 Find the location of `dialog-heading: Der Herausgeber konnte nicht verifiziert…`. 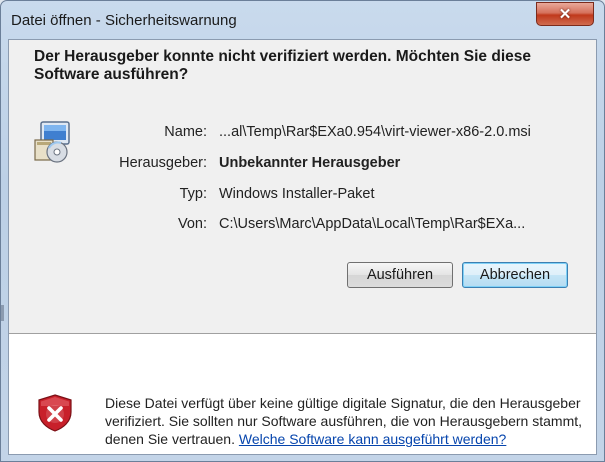

dialog-heading: Der Herausgeber konnte nicht verifiziert… is located at coordinates (282, 65).